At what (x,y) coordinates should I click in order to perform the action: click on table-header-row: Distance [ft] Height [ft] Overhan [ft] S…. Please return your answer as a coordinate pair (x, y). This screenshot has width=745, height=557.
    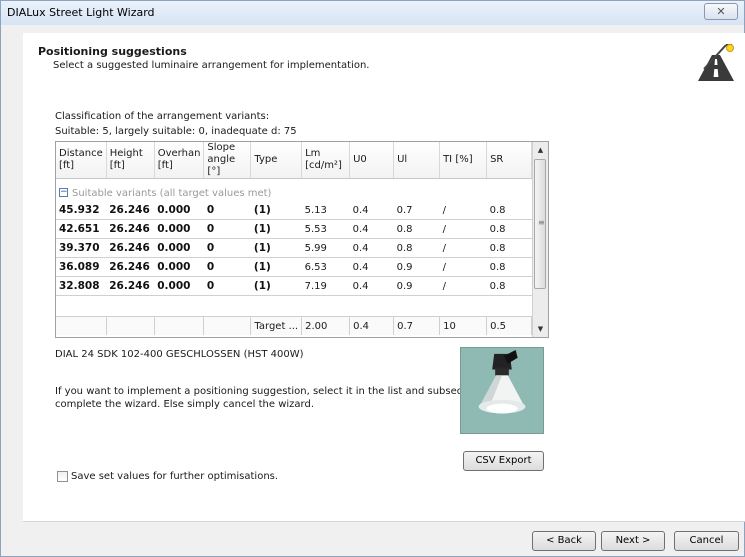
    Looking at the image, I should click on (294, 160).